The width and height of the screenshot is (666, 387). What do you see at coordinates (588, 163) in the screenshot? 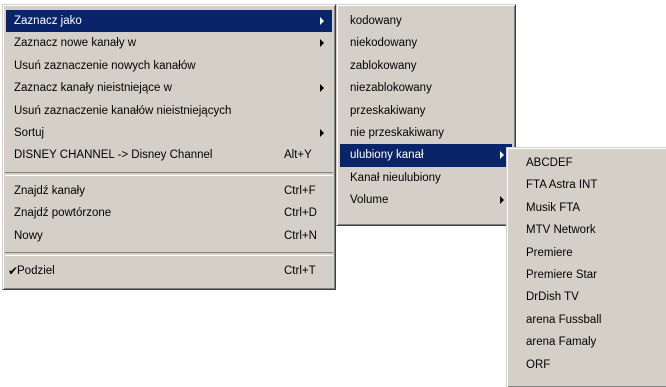
I see `favorite-list-item: ABCDEF` at bounding box center [588, 163].